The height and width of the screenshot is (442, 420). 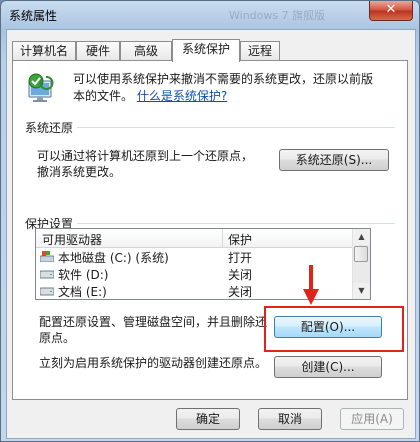 What do you see at coordinates (234, 223) in the screenshot?
I see `protection-group-divider` at bounding box center [234, 223].